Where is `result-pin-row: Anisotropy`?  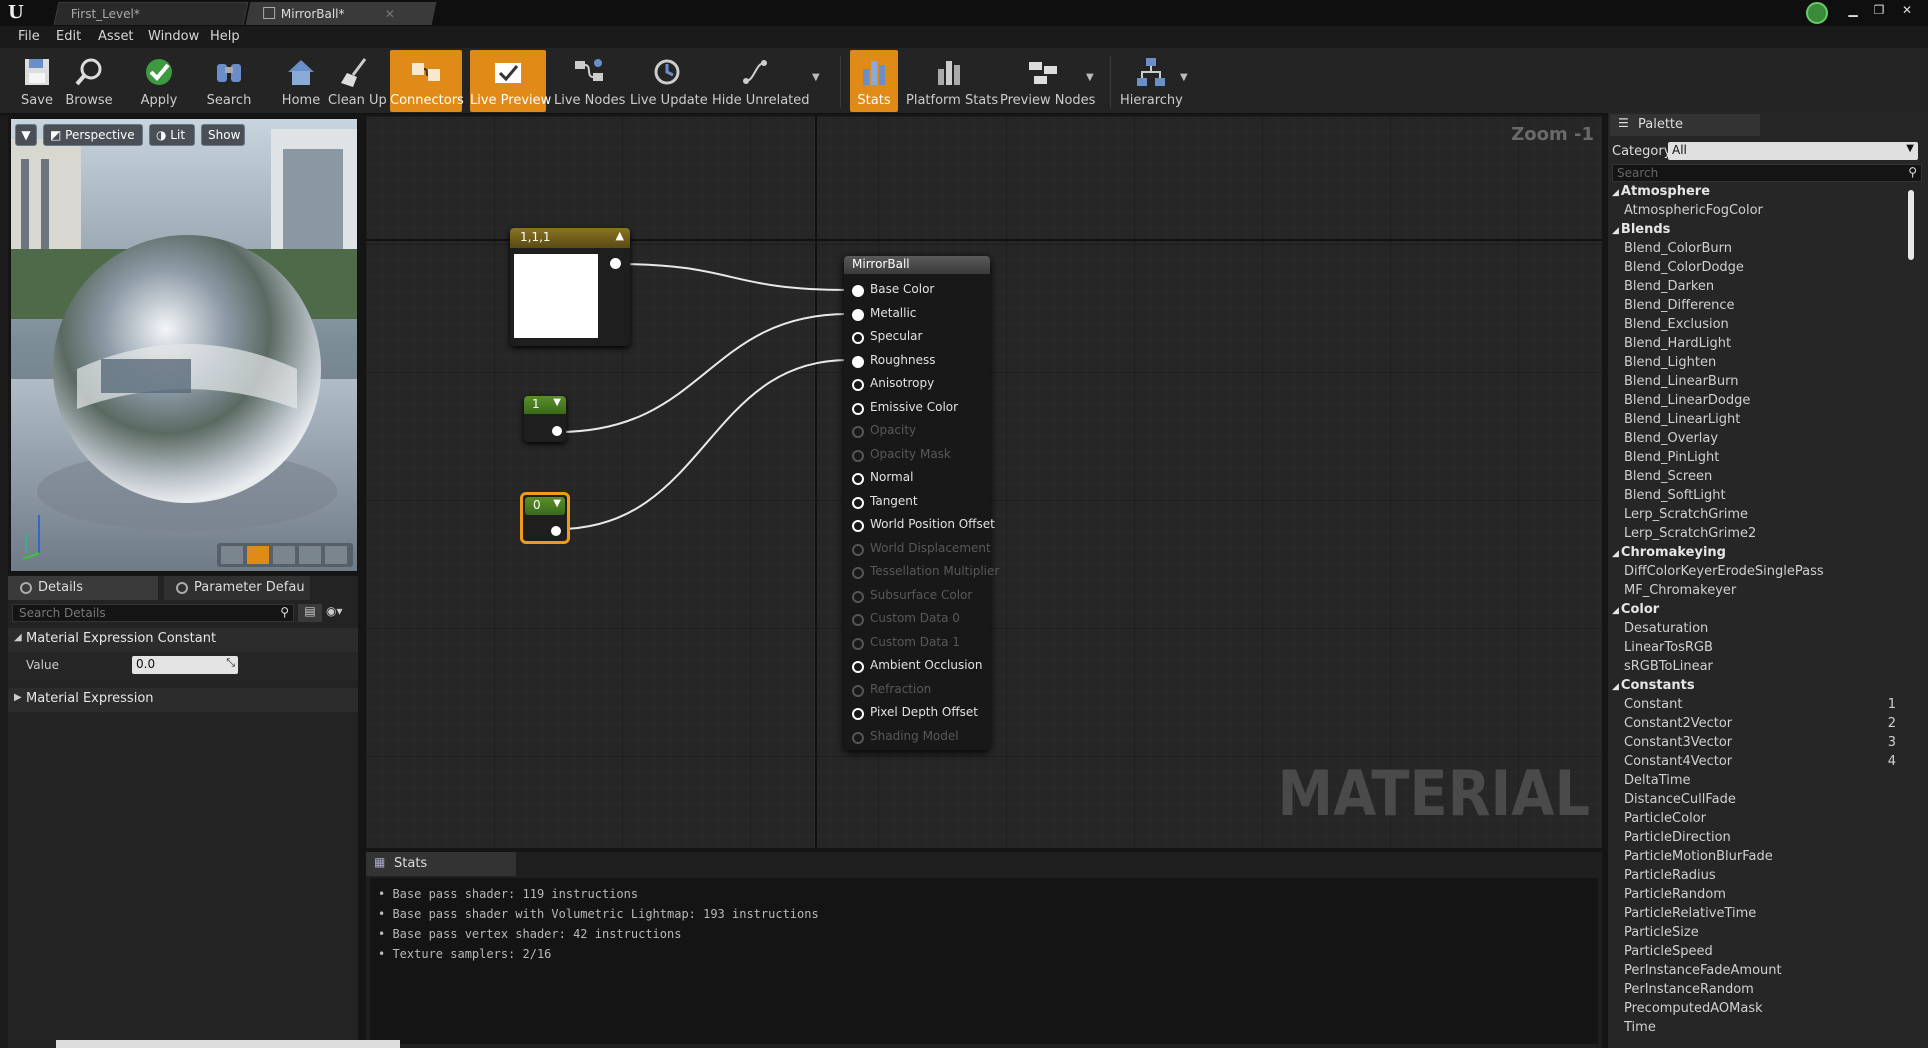
result-pin-row: Anisotropy is located at coordinates (924, 383).